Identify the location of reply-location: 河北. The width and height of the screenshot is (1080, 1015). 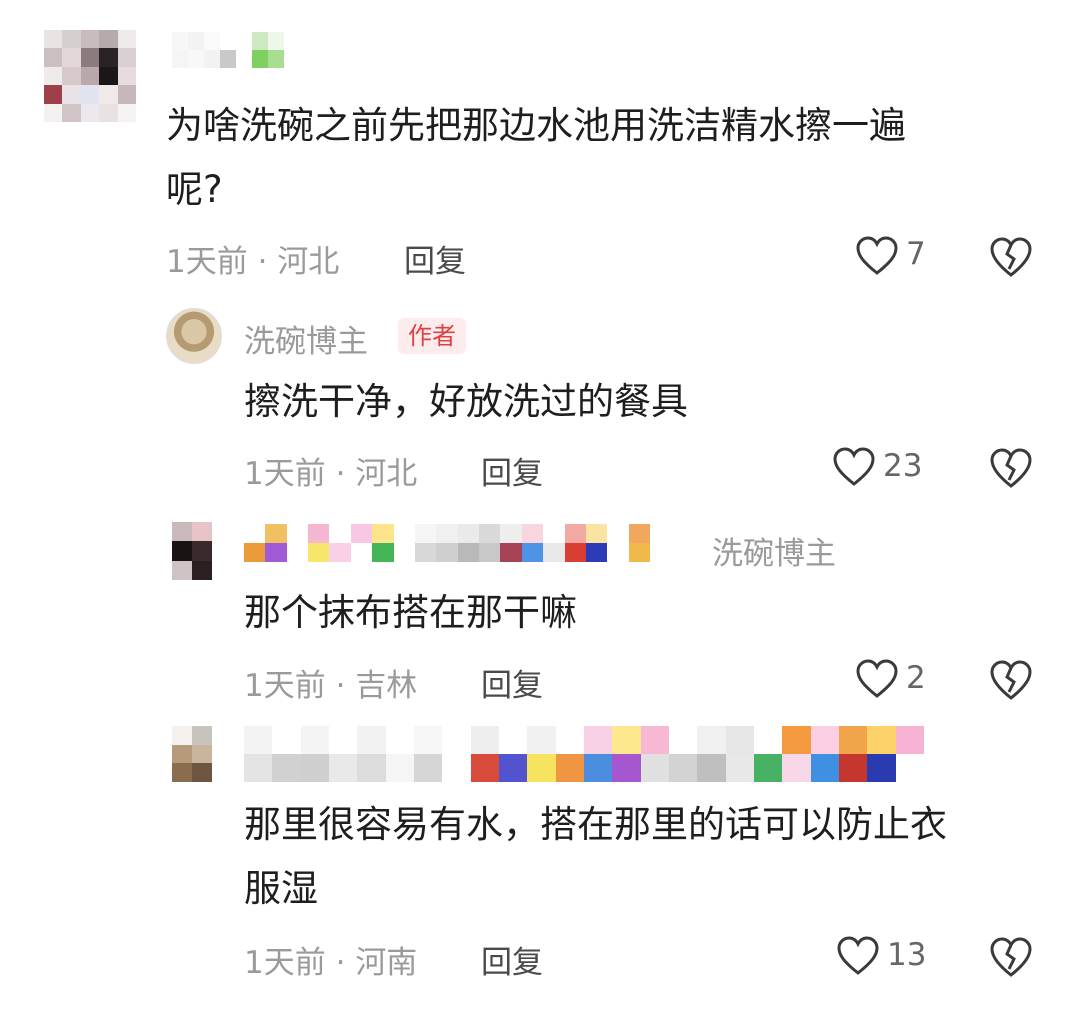
(386, 474).